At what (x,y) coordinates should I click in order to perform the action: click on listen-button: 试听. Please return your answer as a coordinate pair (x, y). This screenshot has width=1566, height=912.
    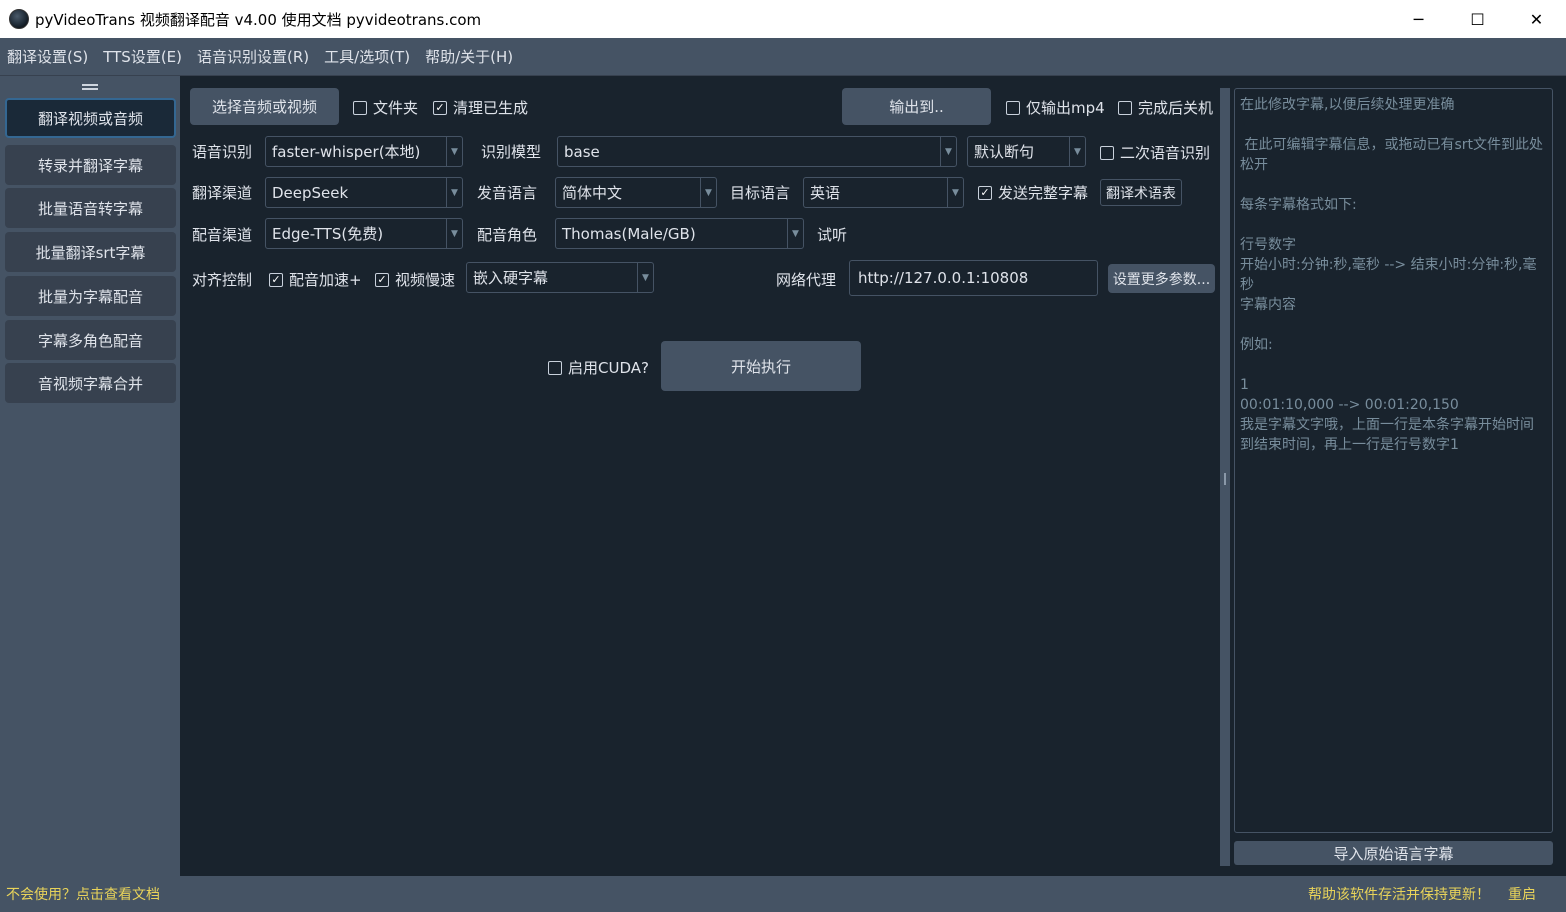
    Looking at the image, I should click on (832, 234).